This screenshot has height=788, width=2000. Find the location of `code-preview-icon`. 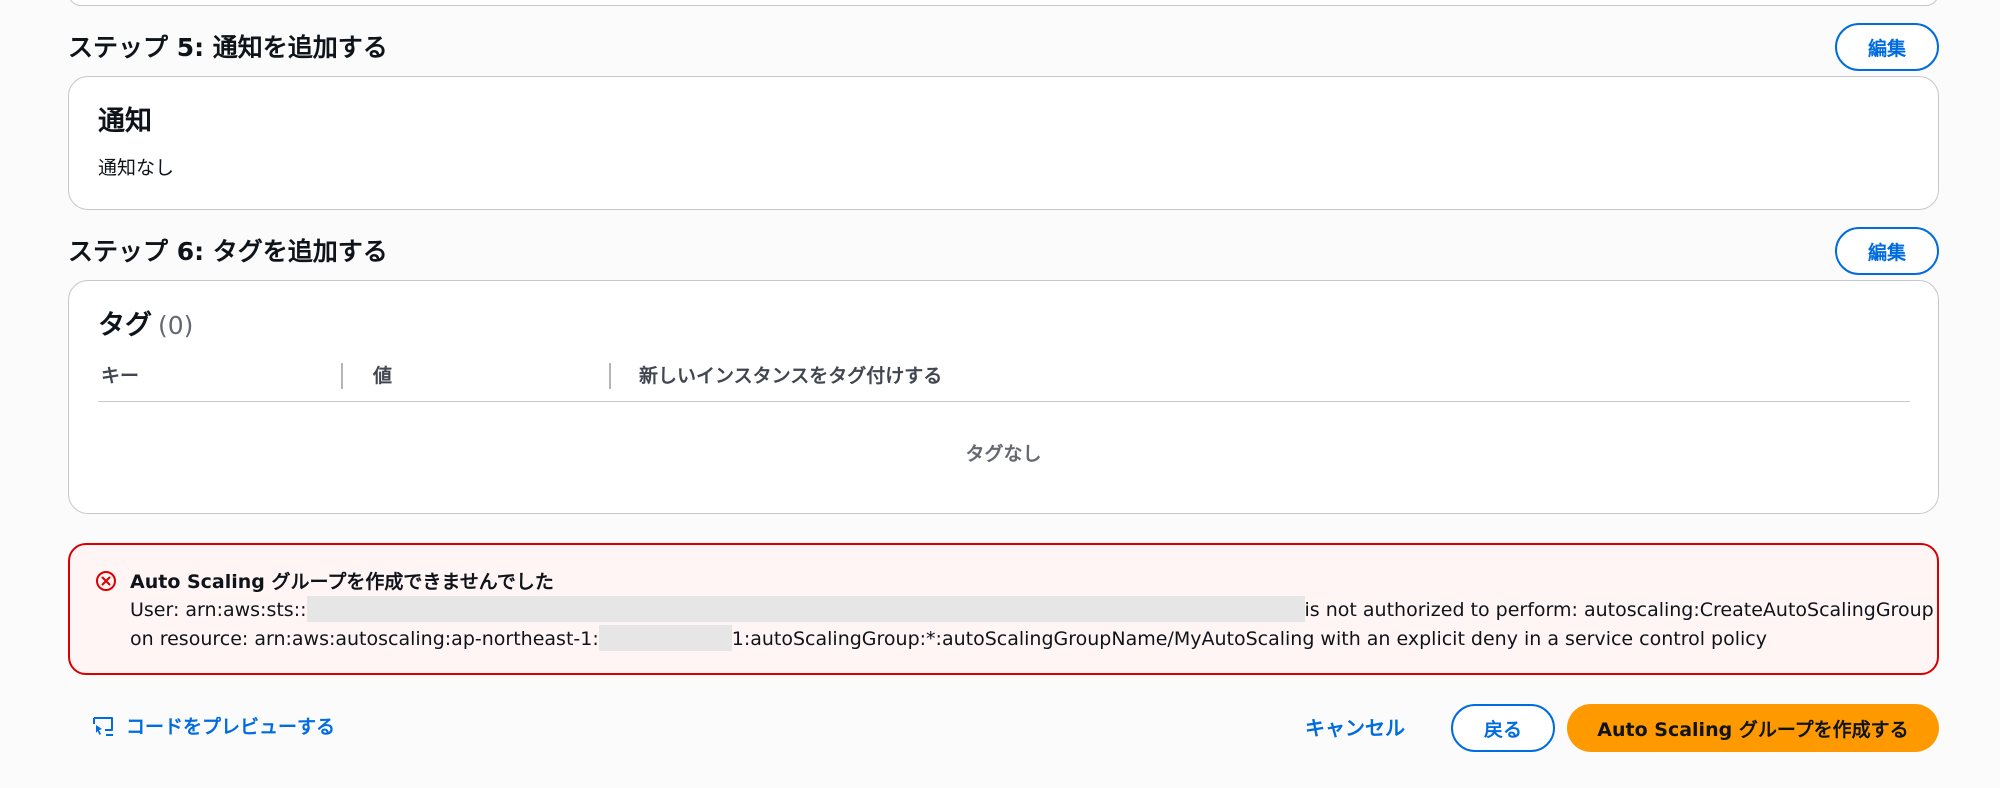

code-preview-icon is located at coordinates (103, 726).